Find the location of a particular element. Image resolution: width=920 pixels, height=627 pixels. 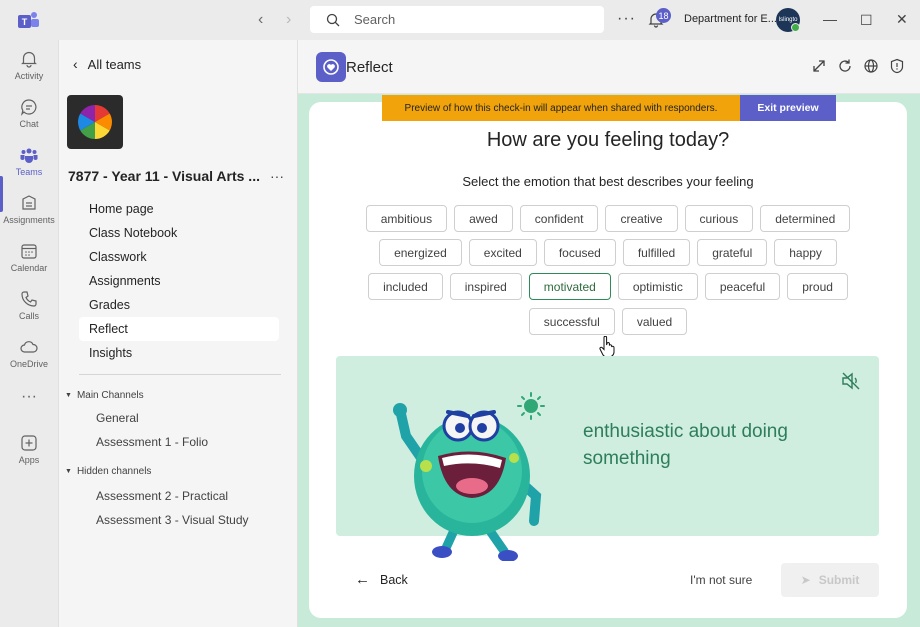

emotion-chip: inspired is located at coordinates (485, 286).